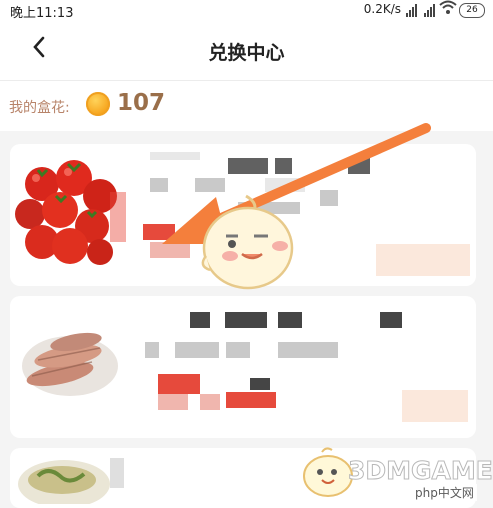 This screenshot has height=508, width=493. I want to click on watermark-brand: 3DMGAME, so click(420, 471).